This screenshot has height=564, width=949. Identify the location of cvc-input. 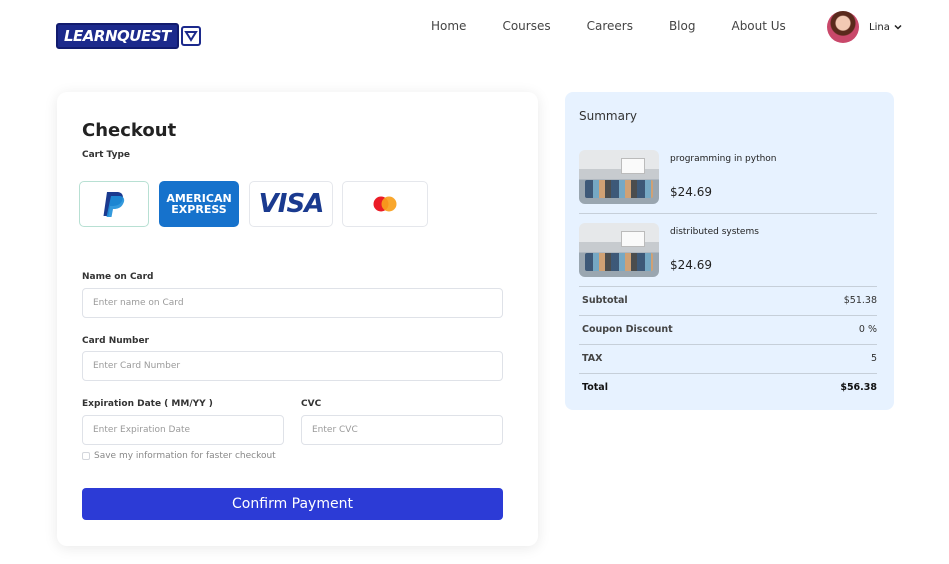
(402, 430).